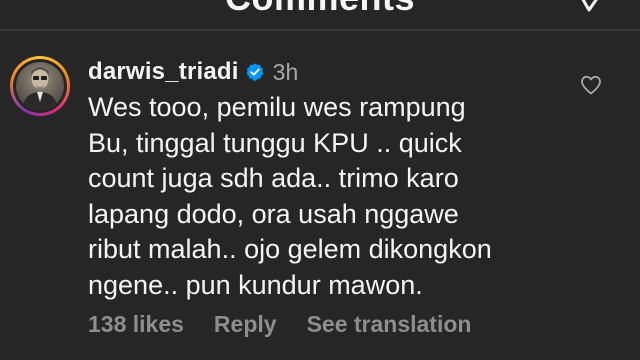 This screenshot has height=360, width=640. I want to click on verified-badge-icon, so click(255, 72).